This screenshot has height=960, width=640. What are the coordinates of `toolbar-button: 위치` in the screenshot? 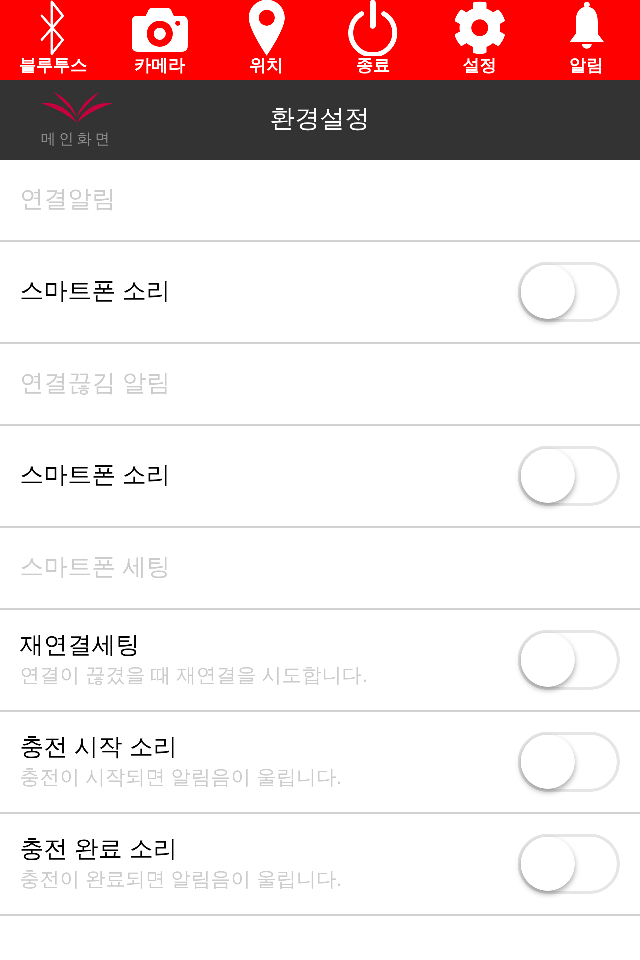 It's located at (266, 40).